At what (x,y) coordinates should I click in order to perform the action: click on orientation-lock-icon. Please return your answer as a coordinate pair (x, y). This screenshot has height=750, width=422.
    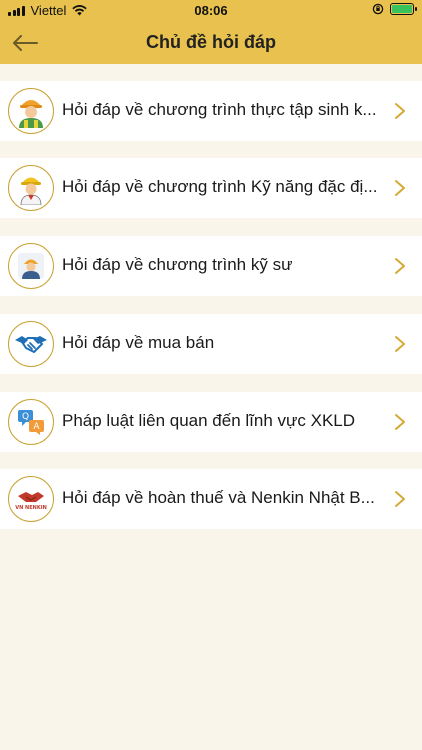
    Looking at the image, I should click on (378, 9).